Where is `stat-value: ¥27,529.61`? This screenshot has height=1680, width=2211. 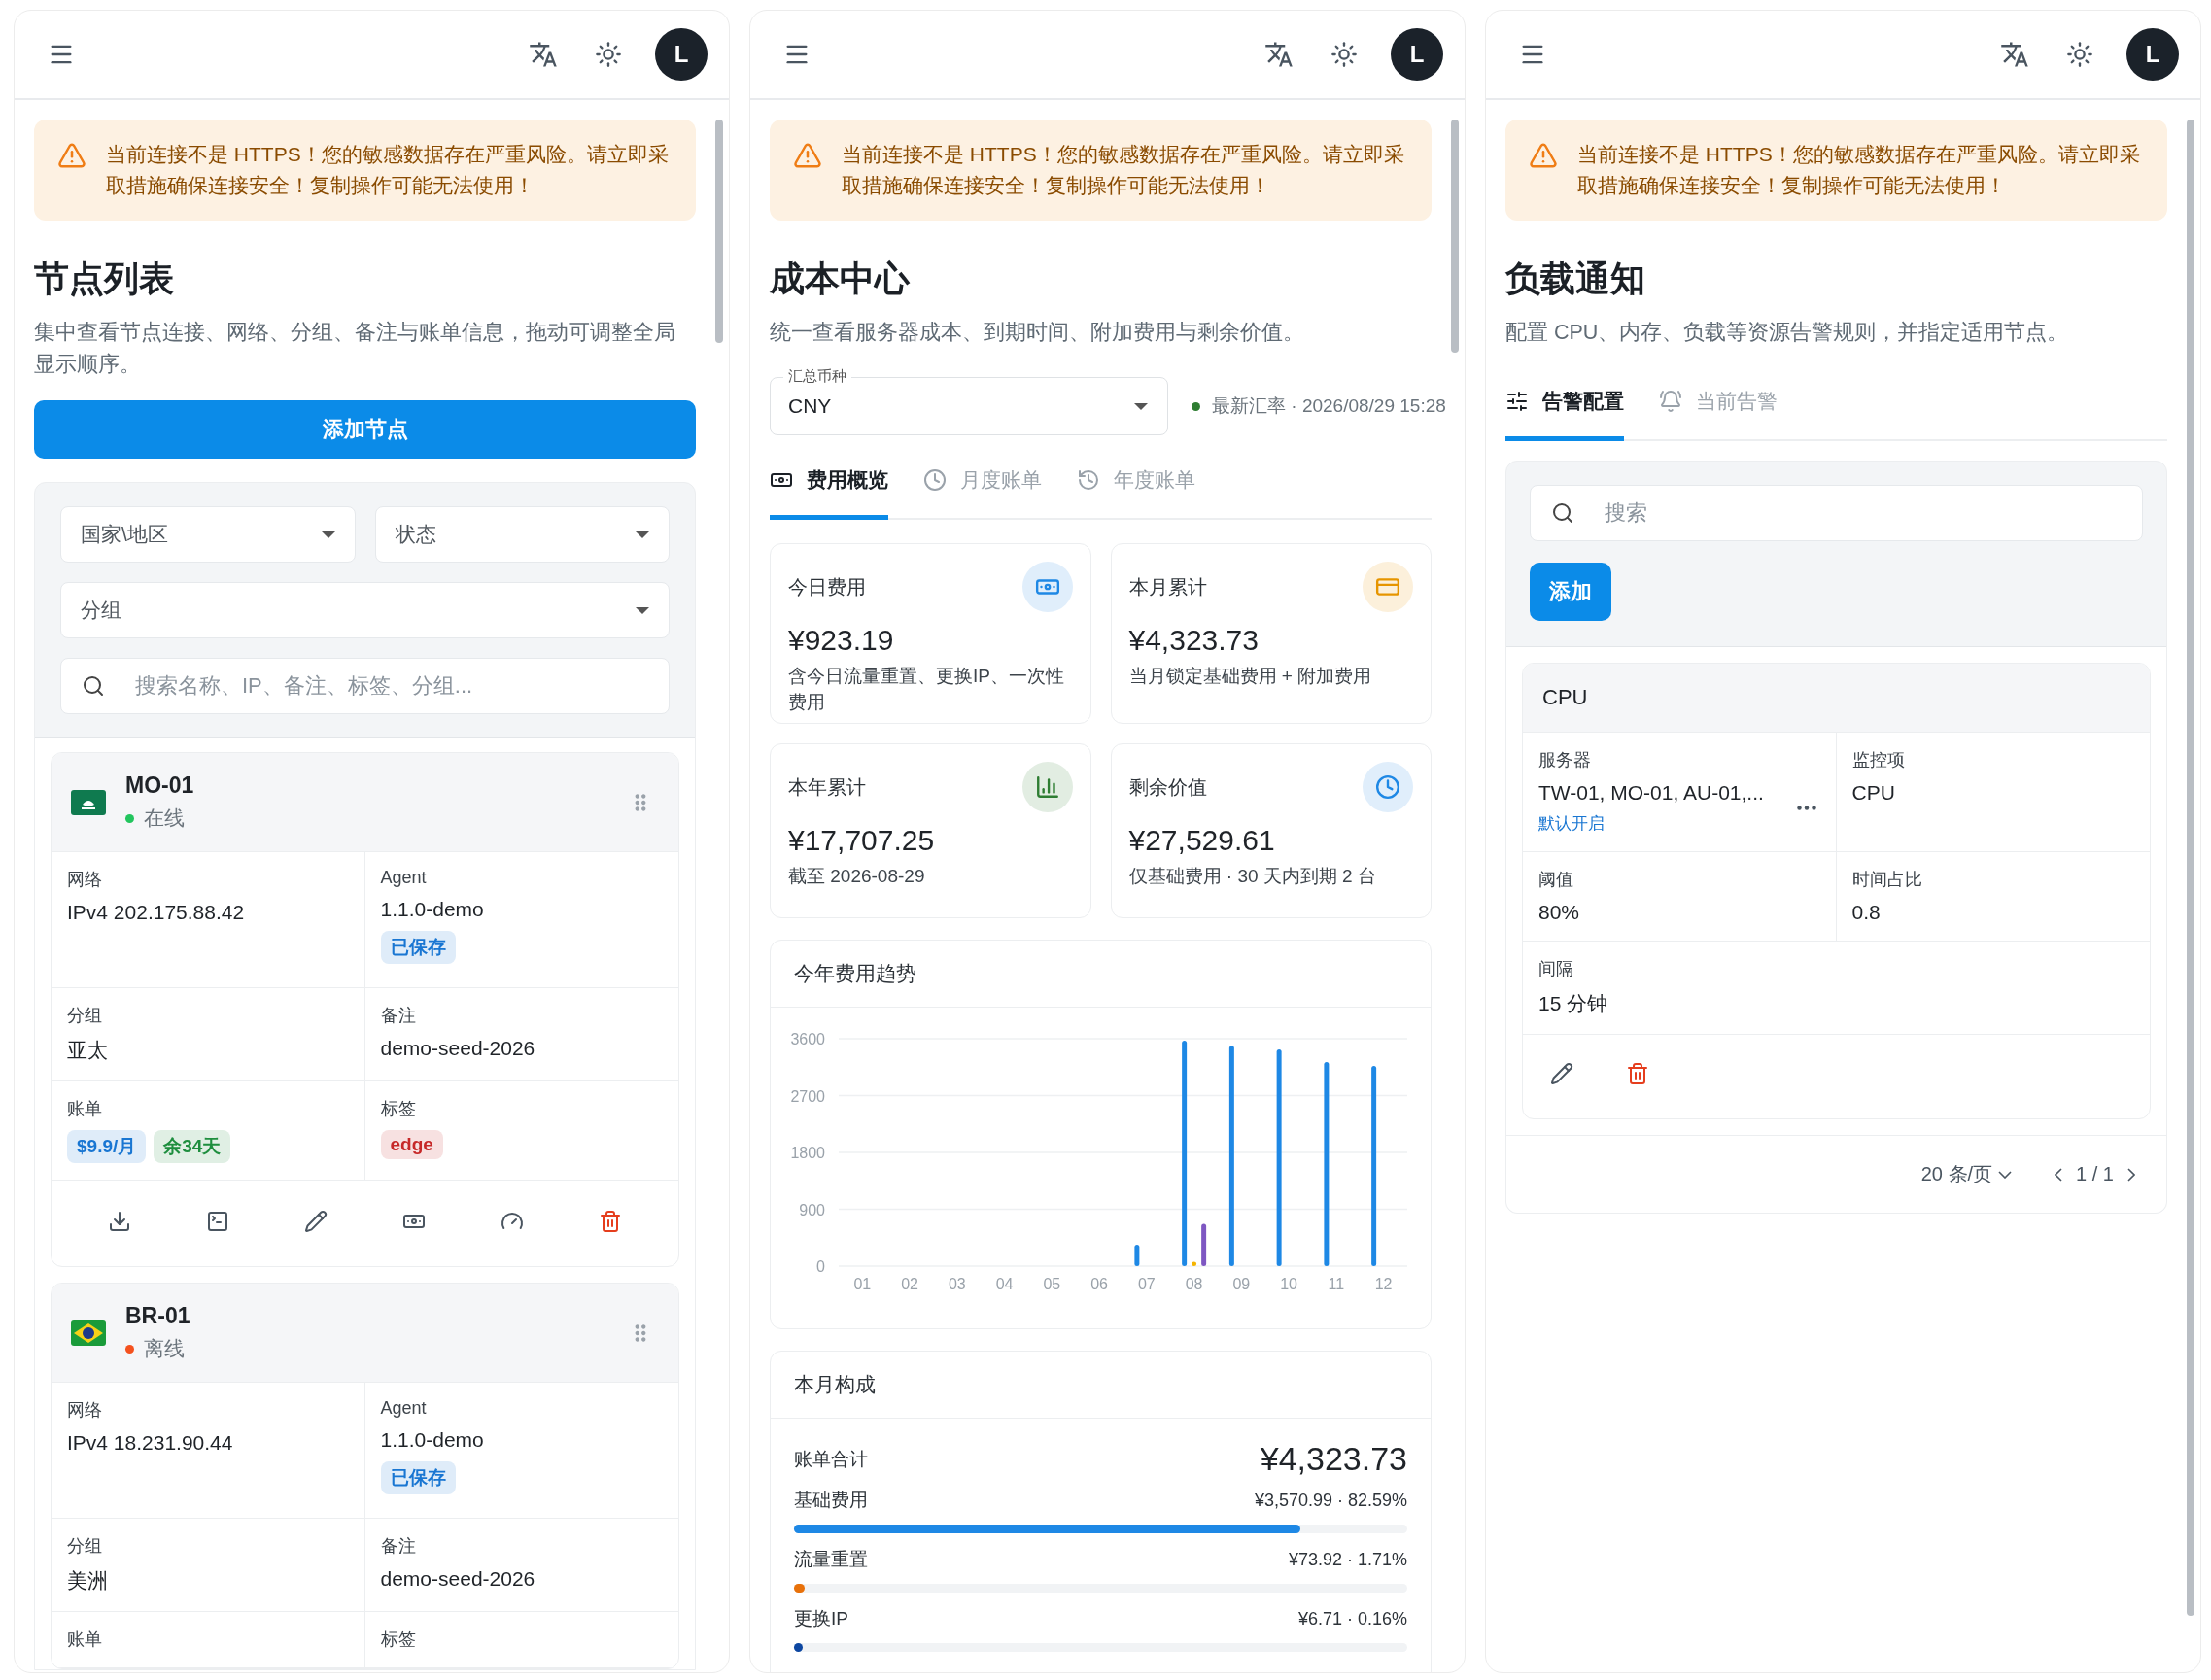
stat-value: ¥27,529.61 is located at coordinates (1202, 840).